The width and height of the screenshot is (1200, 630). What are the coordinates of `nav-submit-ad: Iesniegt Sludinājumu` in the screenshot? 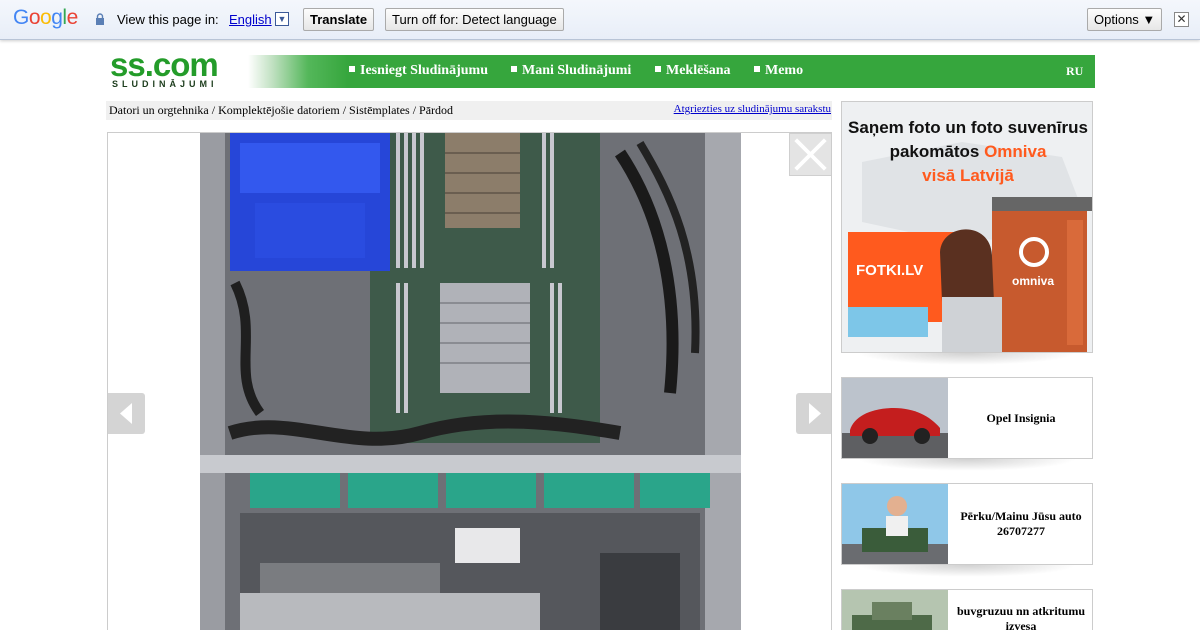 It's located at (418, 71).